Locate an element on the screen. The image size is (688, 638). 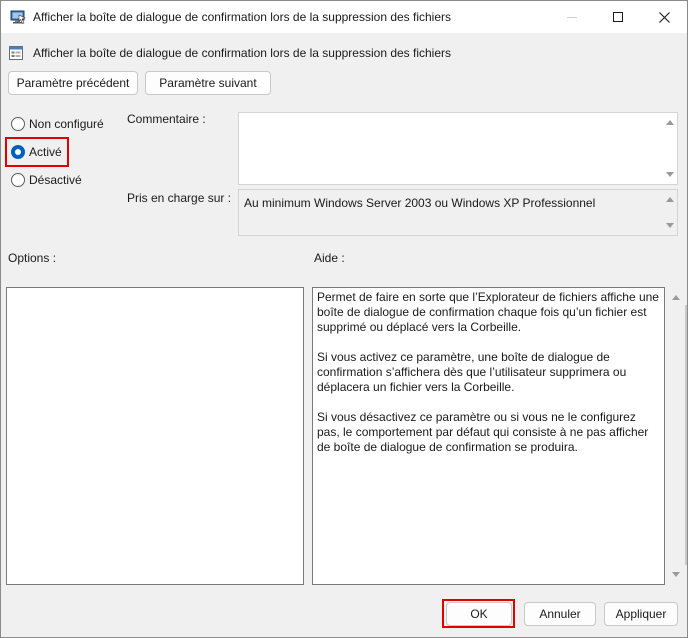
minimize-icon is located at coordinates (572, 17).